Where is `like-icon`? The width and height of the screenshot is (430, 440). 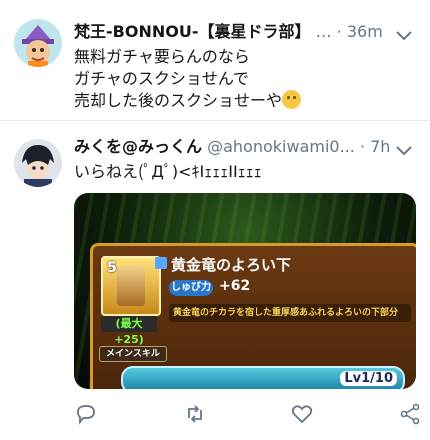 like-icon is located at coordinates (302, 414).